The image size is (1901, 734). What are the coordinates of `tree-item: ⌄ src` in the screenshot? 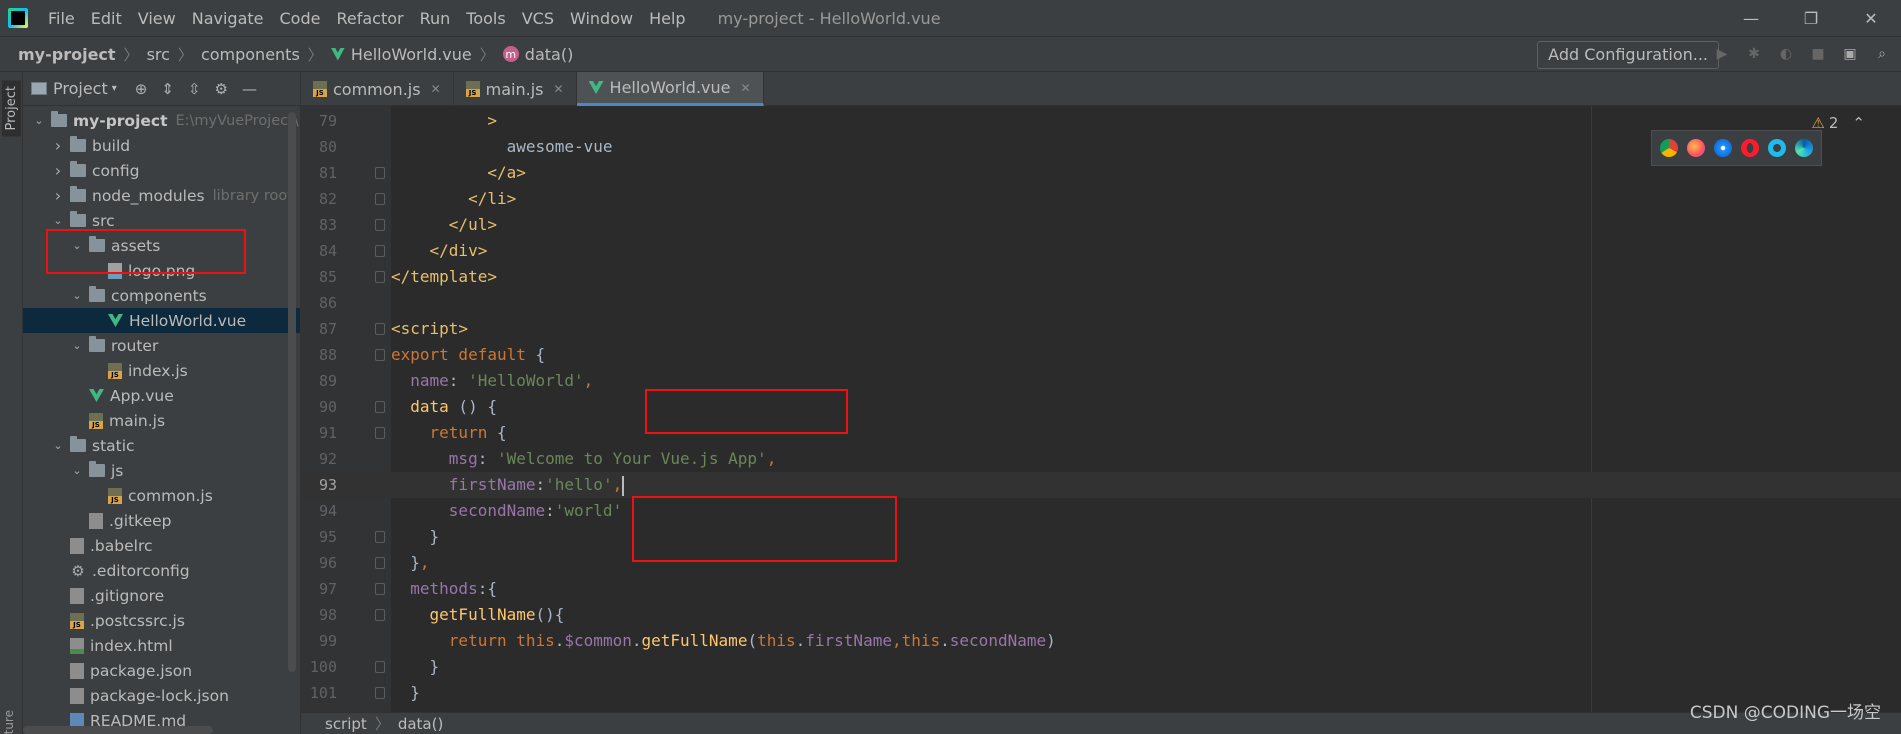 It's located at (161, 220).